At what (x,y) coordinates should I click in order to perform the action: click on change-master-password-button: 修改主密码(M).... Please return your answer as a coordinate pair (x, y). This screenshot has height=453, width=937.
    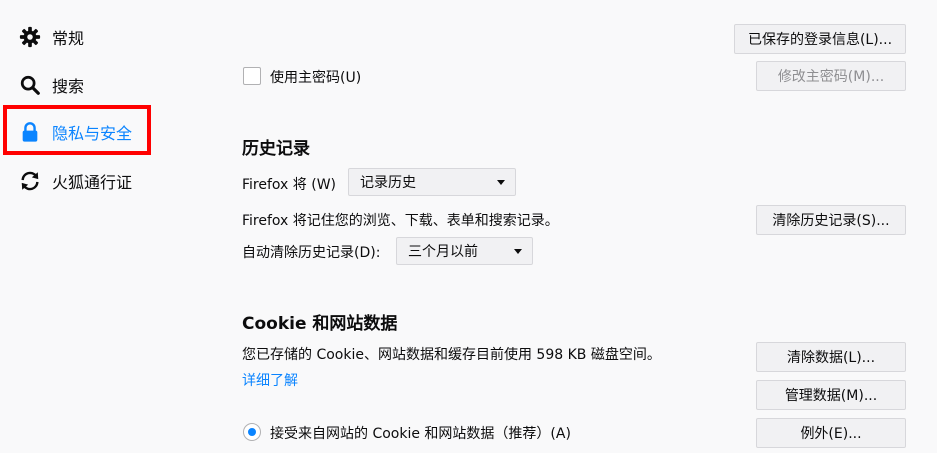
    Looking at the image, I should click on (831, 76).